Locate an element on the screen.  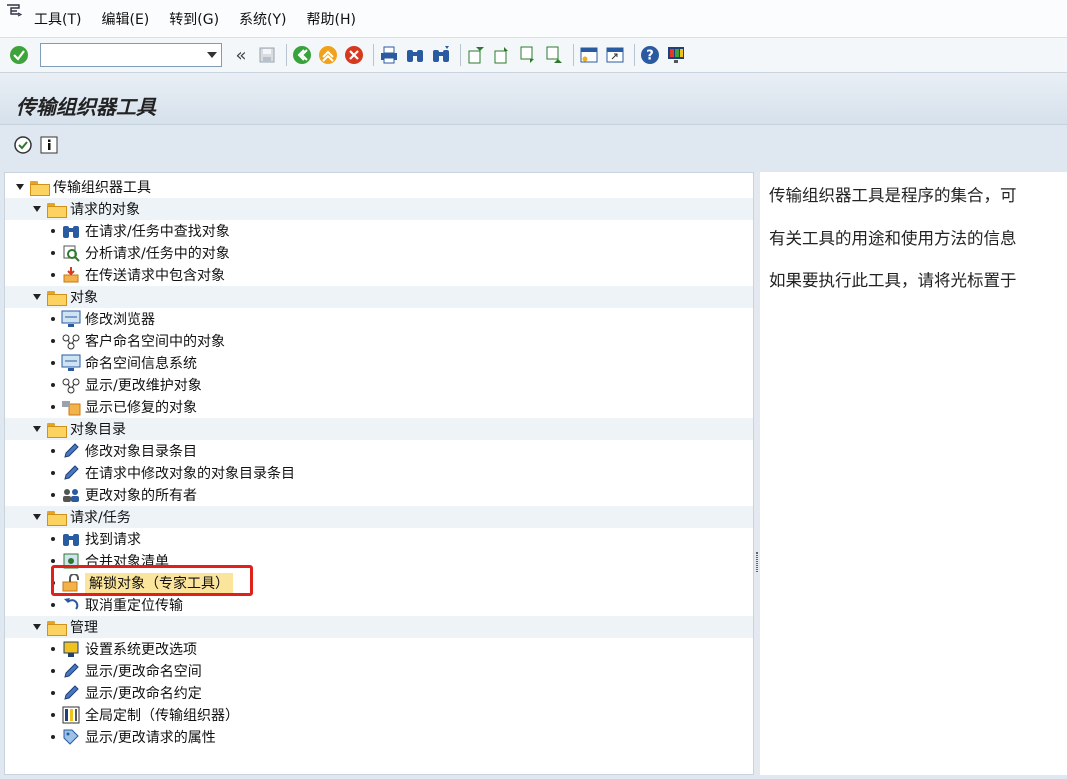
tree-item: 显示/更改请求的属性 is located at coordinates (379, 737).